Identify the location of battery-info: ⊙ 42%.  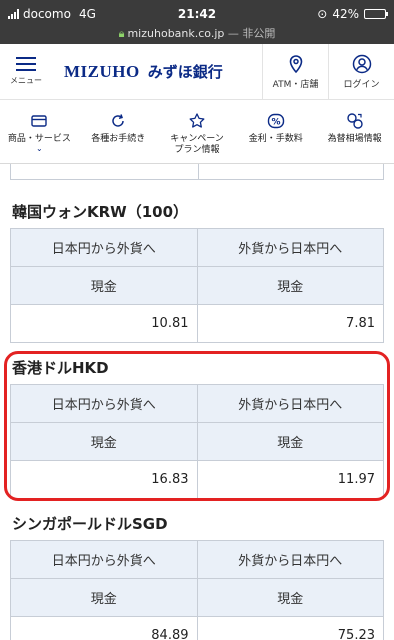
(352, 14).